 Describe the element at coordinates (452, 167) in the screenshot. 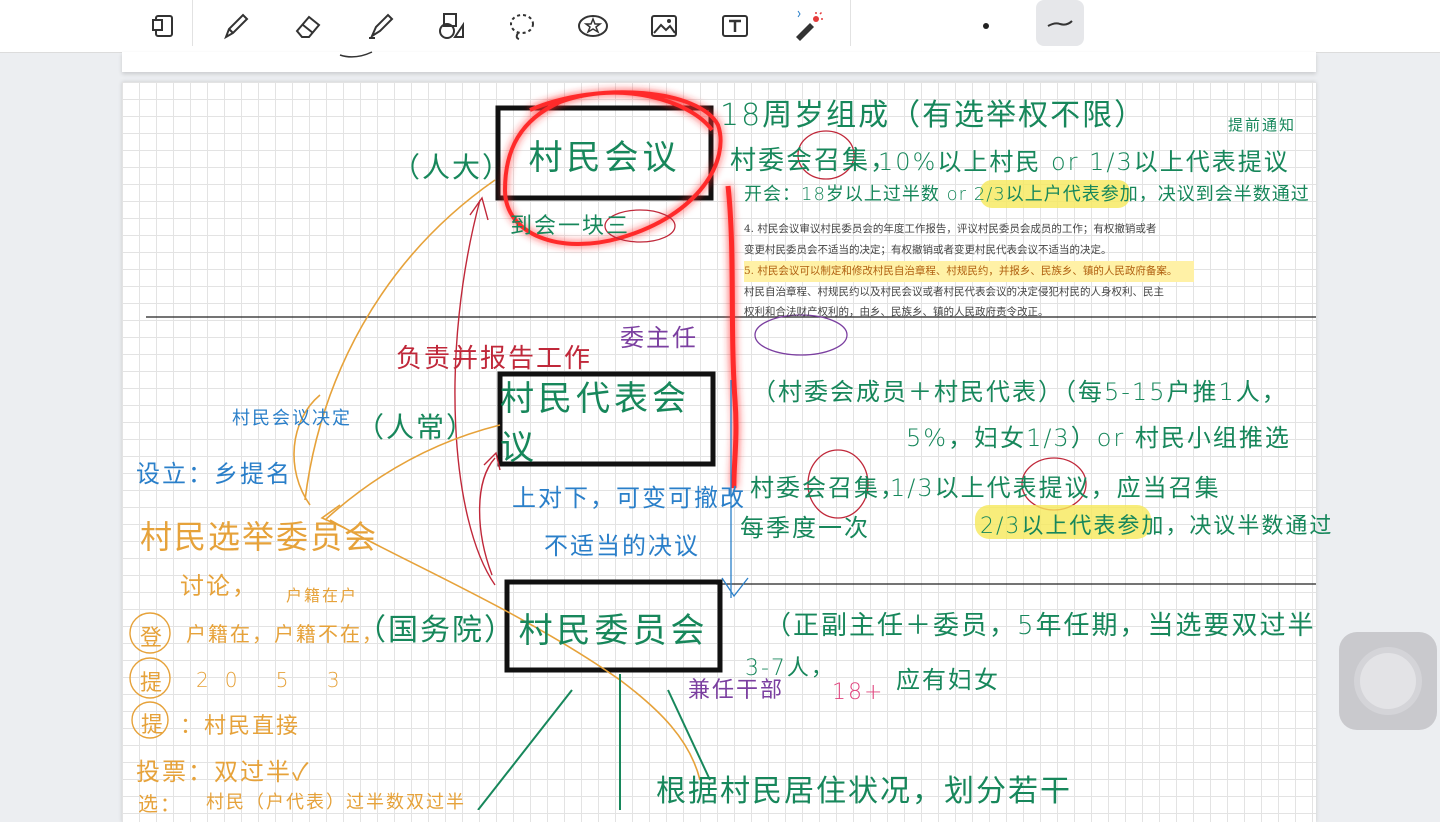

I see `note-renda: （人大）` at that location.